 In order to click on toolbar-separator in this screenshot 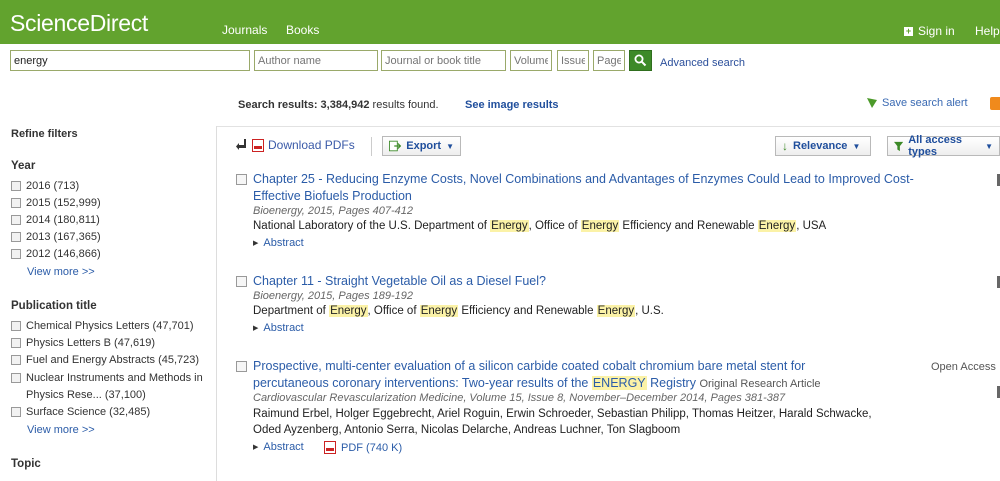, I will do `click(371, 146)`.